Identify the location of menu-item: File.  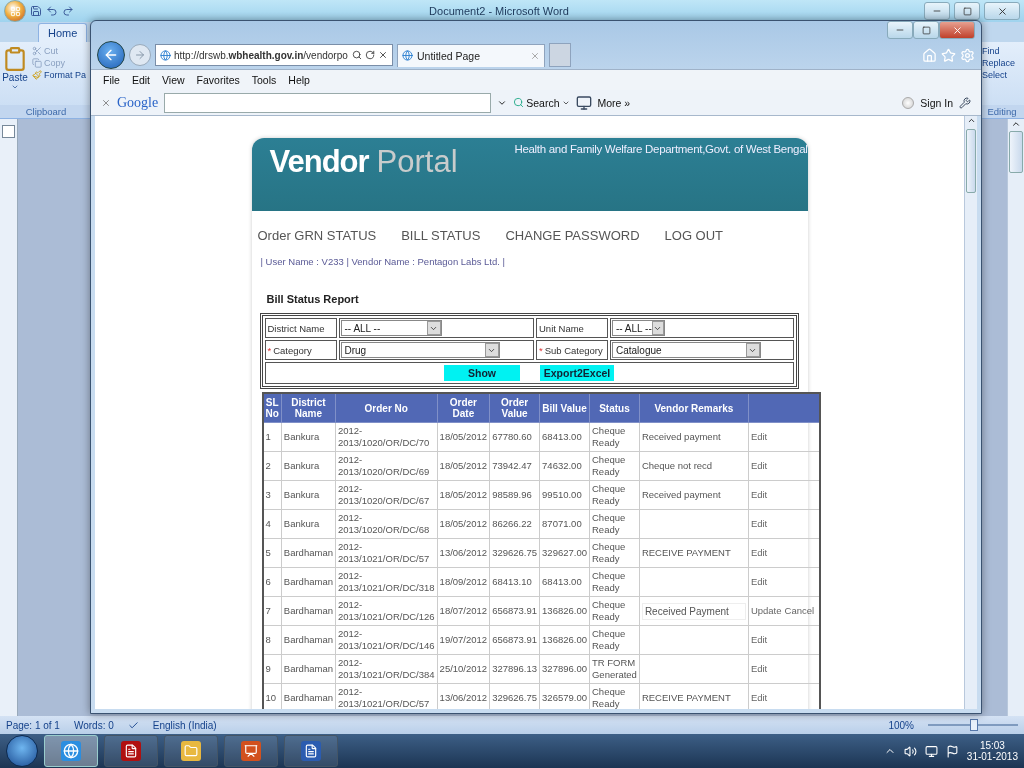
(111, 80).